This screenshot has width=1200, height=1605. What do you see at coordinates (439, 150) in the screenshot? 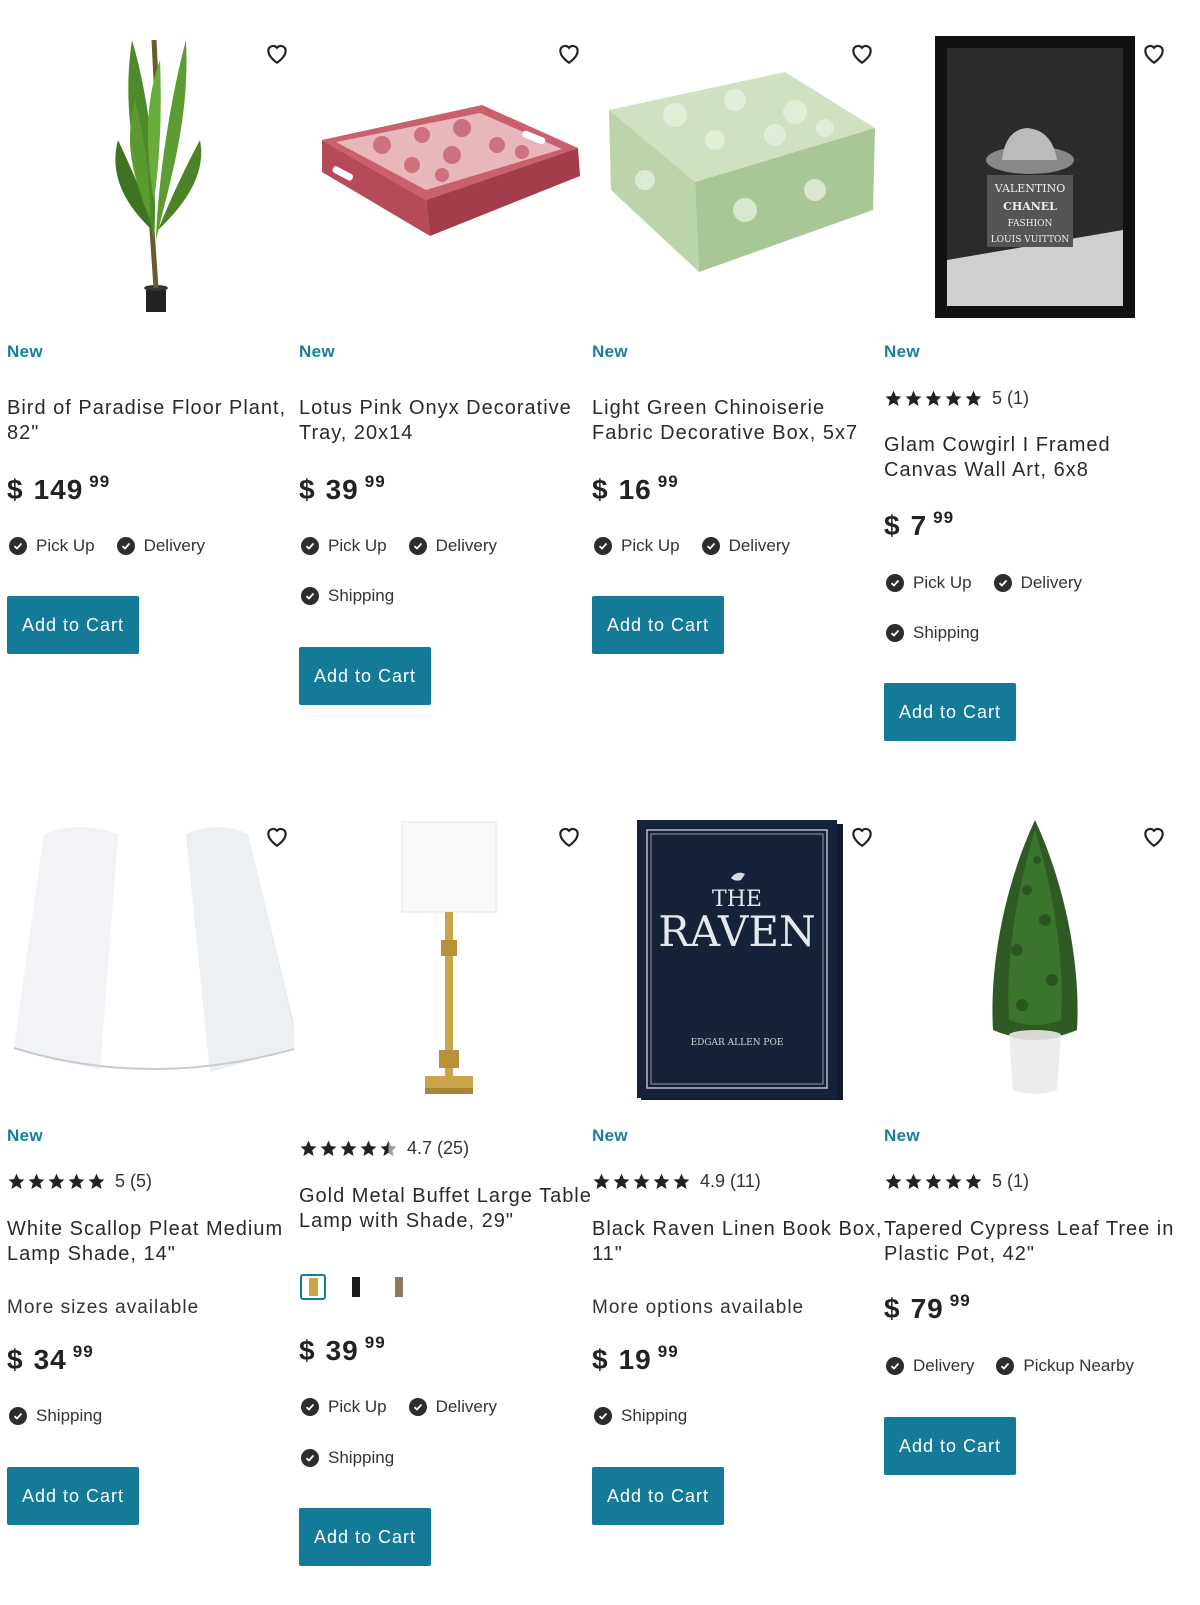
I see `product-image-pink-tray` at bounding box center [439, 150].